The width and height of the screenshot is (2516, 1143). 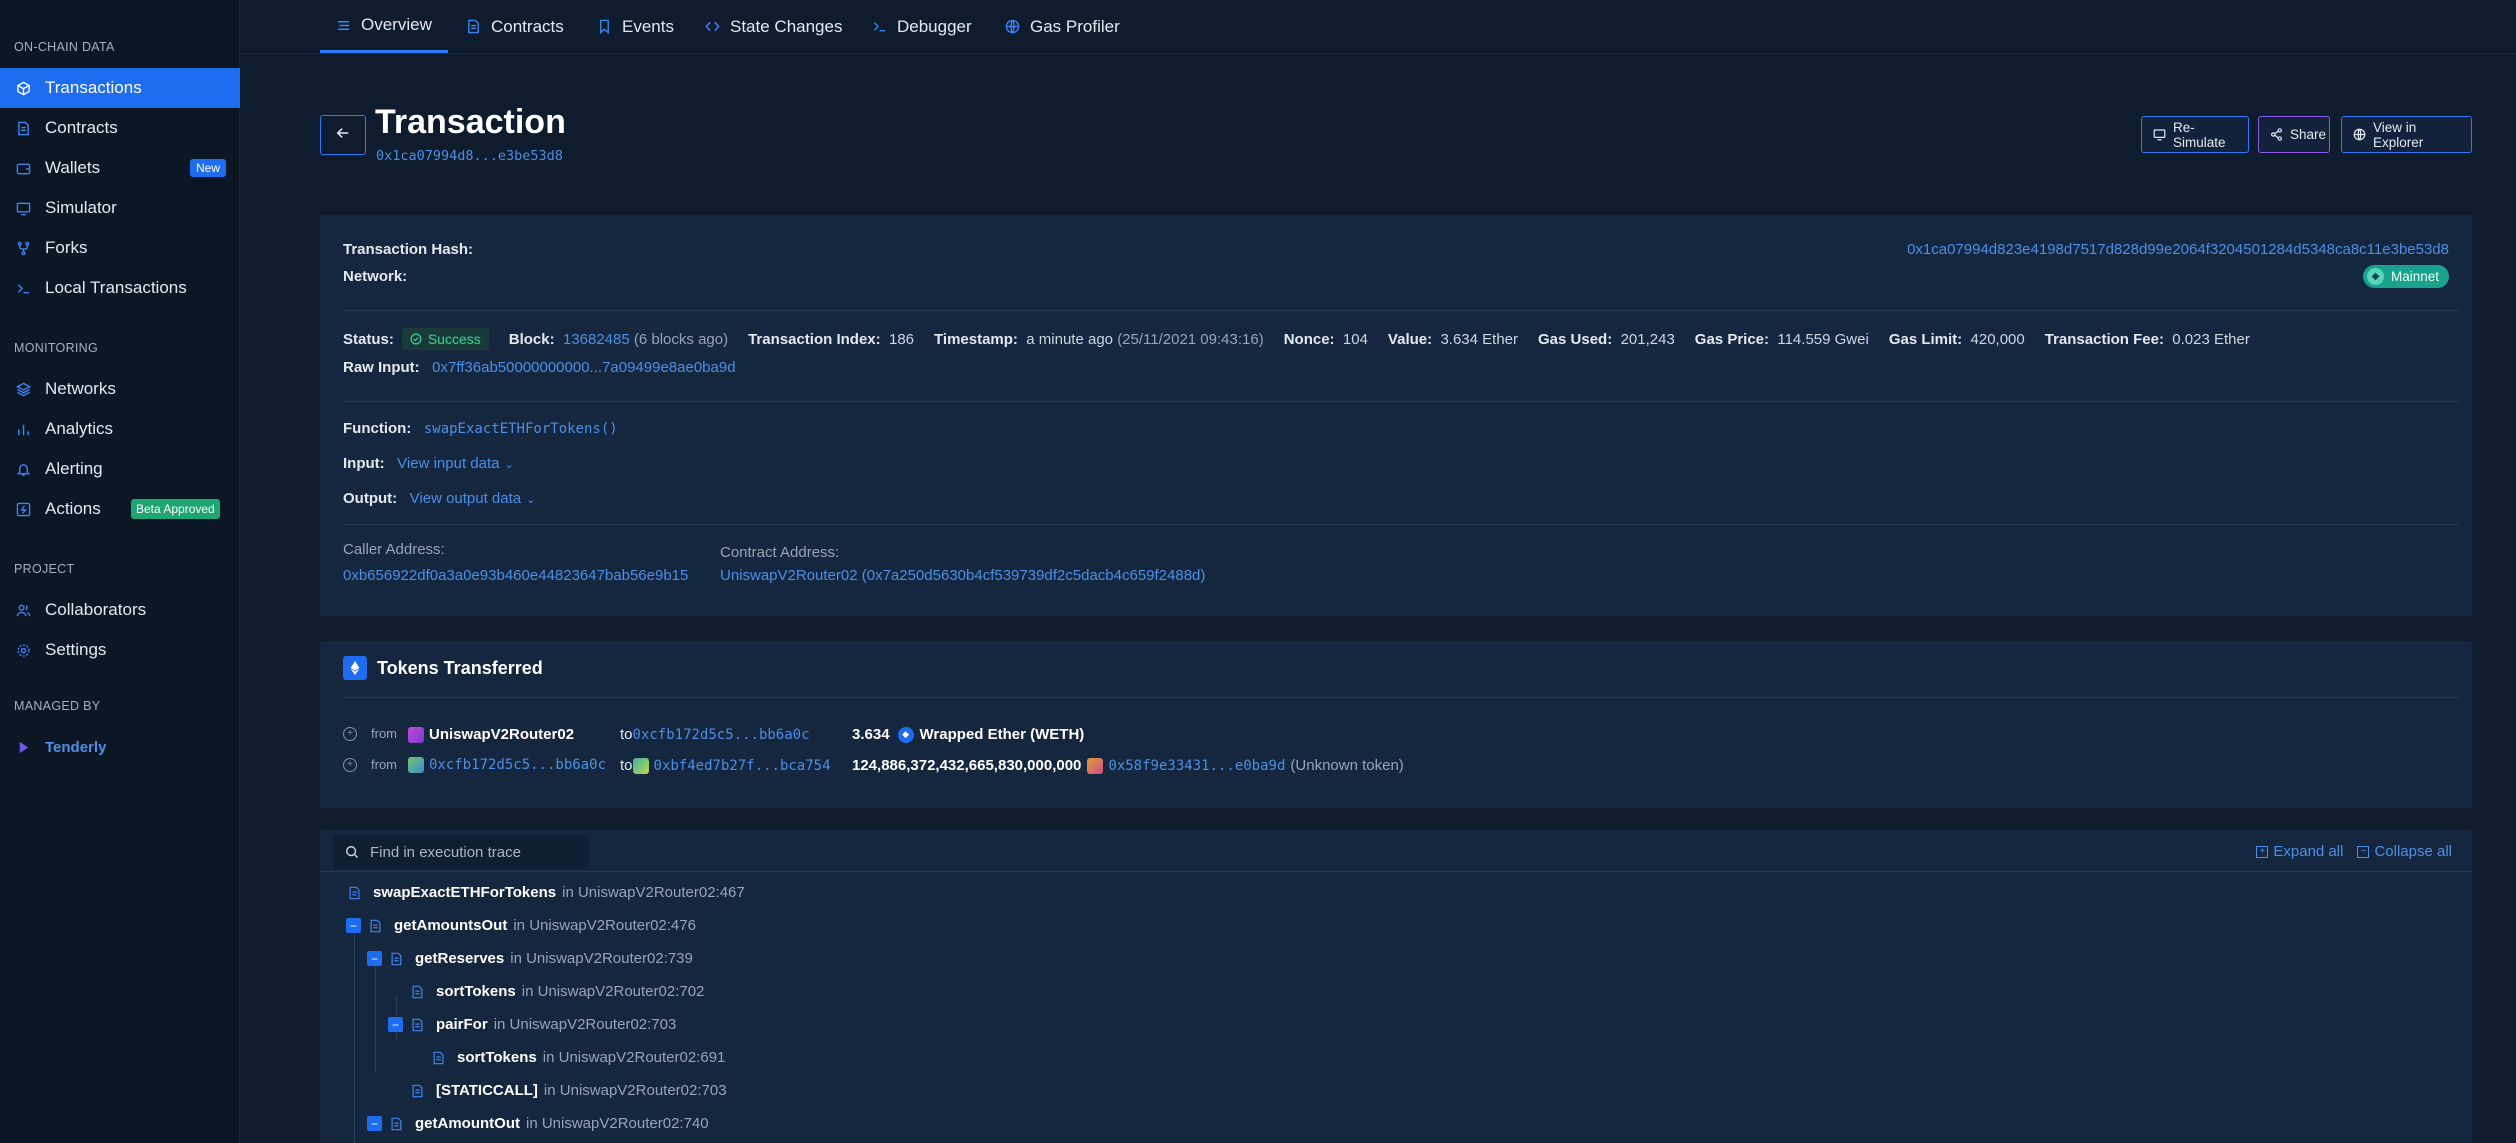 What do you see at coordinates (23, 469) in the screenshot?
I see `bell-icon` at bounding box center [23, 469].